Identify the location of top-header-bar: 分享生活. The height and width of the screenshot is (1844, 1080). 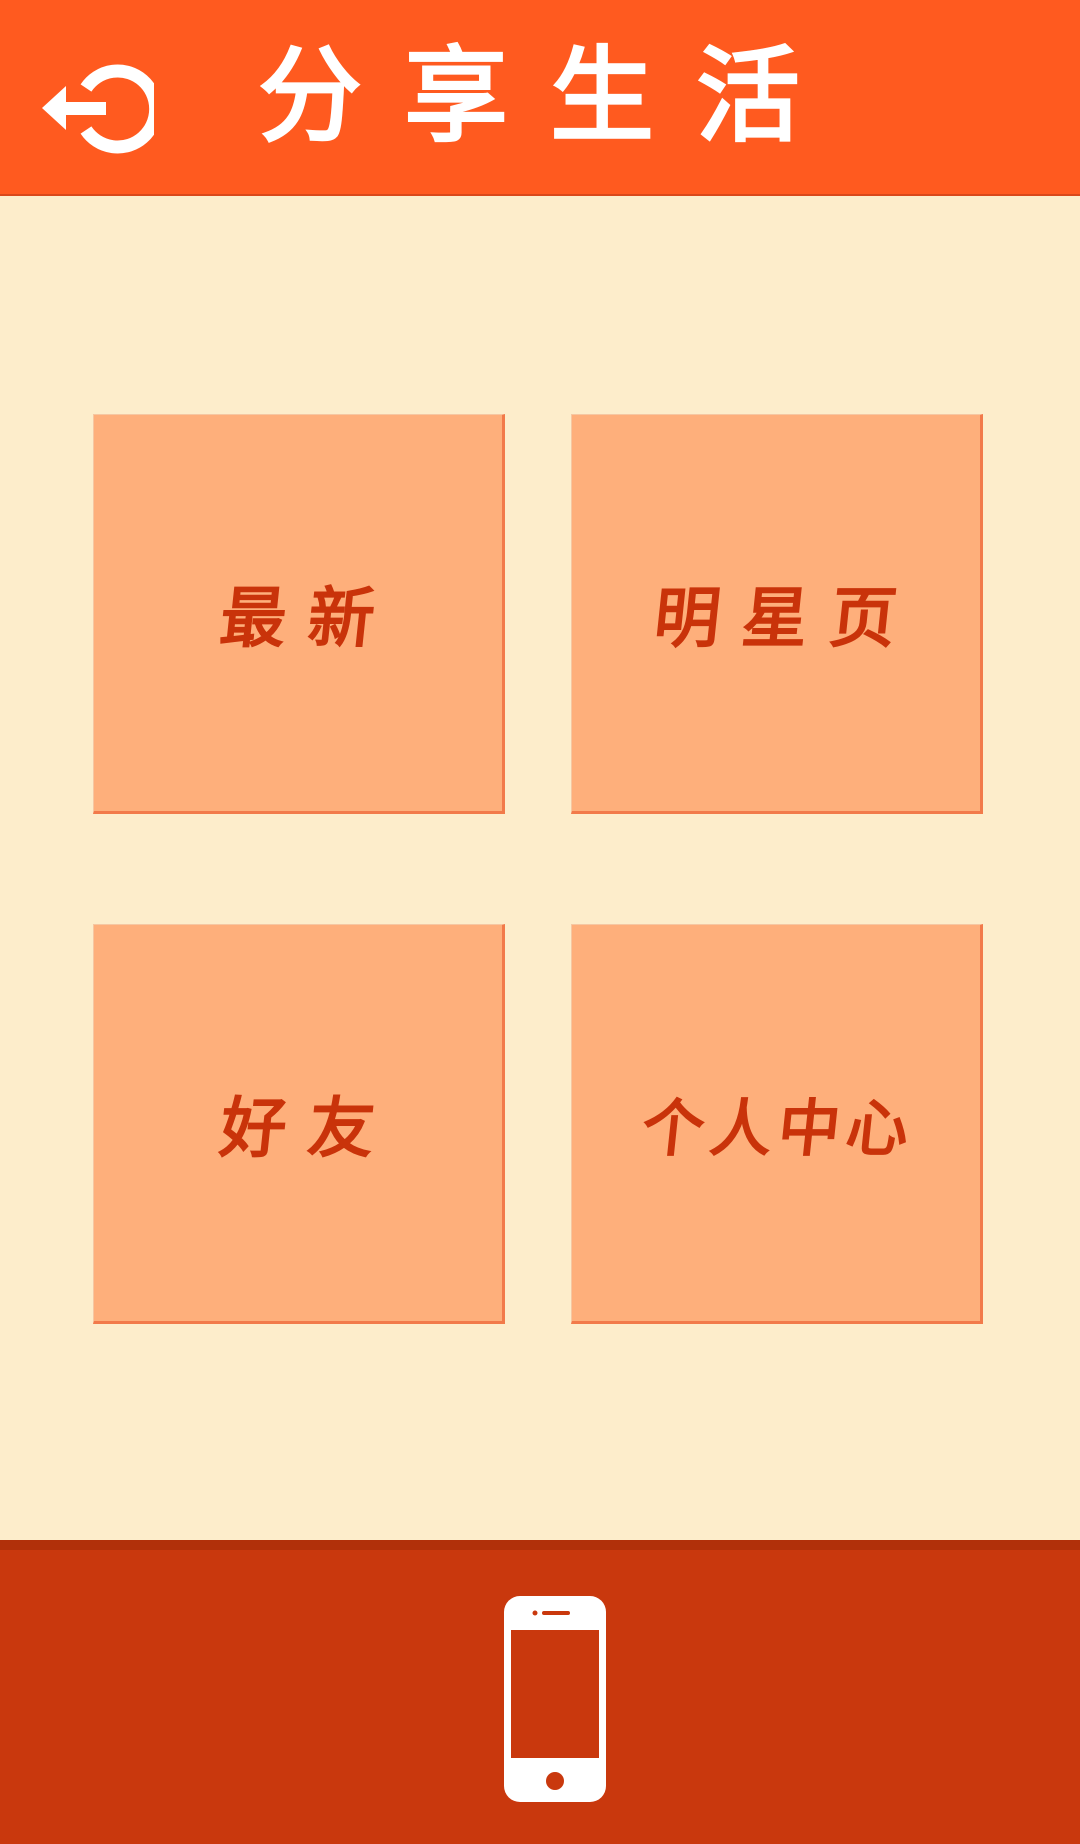
(540, 98).